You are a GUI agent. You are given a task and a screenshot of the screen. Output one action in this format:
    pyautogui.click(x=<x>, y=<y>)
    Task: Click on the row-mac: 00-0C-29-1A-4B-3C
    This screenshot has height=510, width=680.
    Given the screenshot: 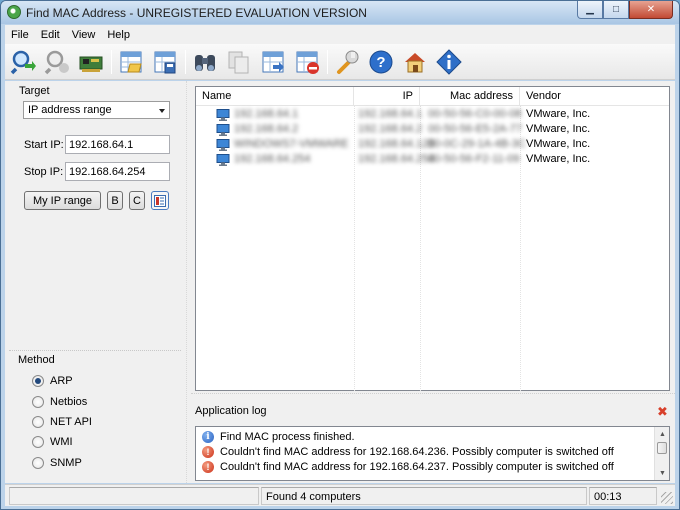 What is the action you would take?
    pyautogui.click(x=477, y=144)
    